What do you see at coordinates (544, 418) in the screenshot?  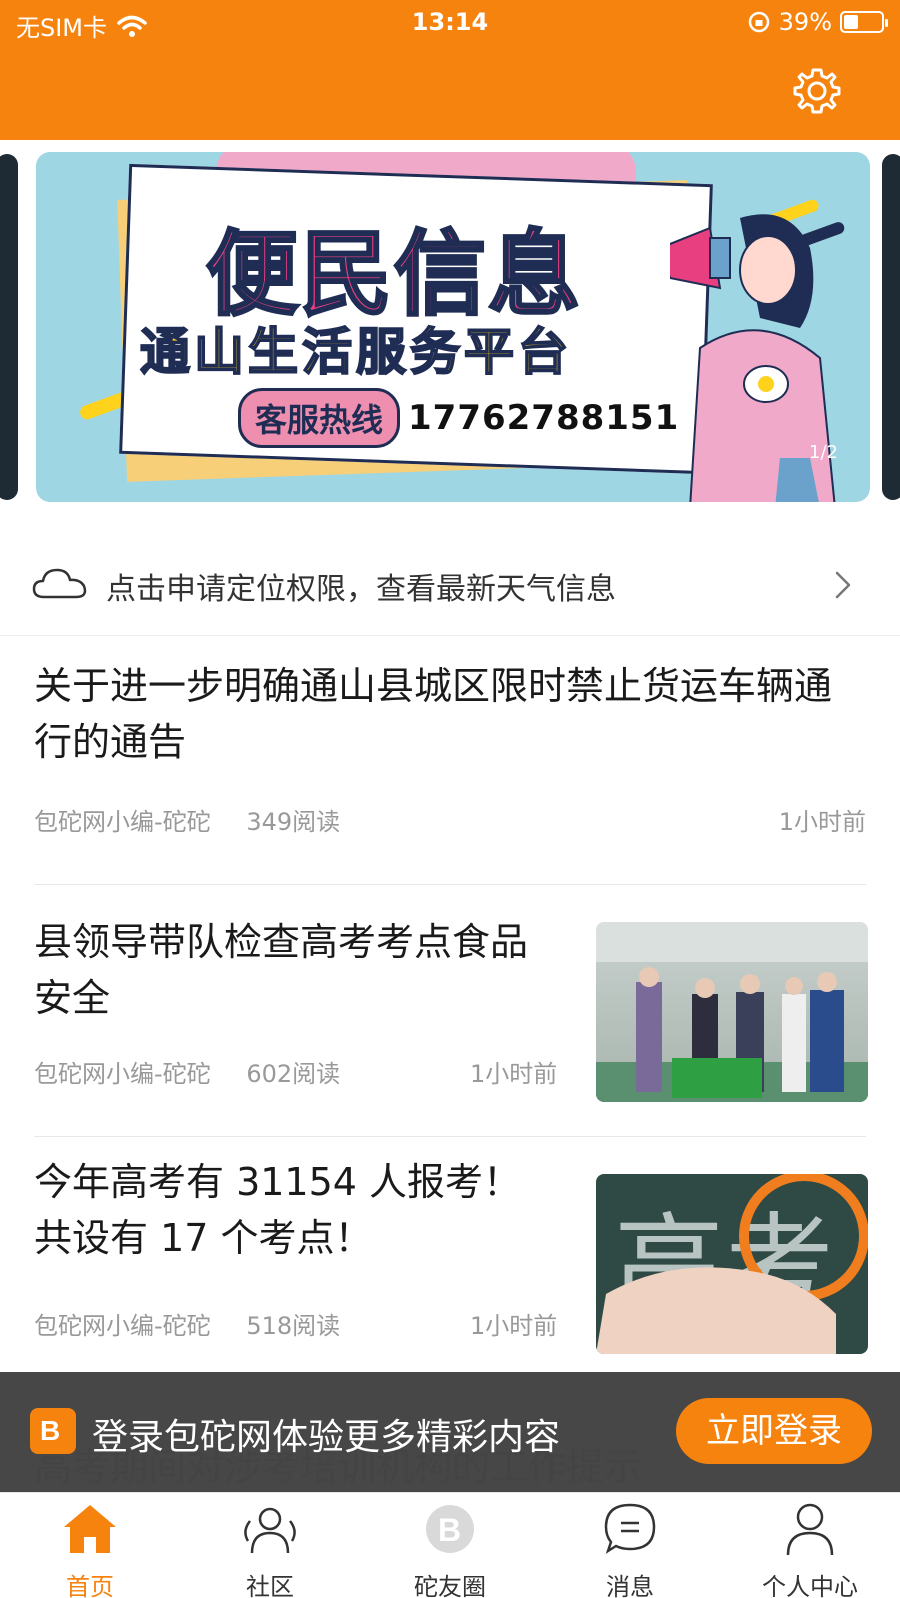 I see `hotline-number: 17762788151` at bounding box center [544, 418].